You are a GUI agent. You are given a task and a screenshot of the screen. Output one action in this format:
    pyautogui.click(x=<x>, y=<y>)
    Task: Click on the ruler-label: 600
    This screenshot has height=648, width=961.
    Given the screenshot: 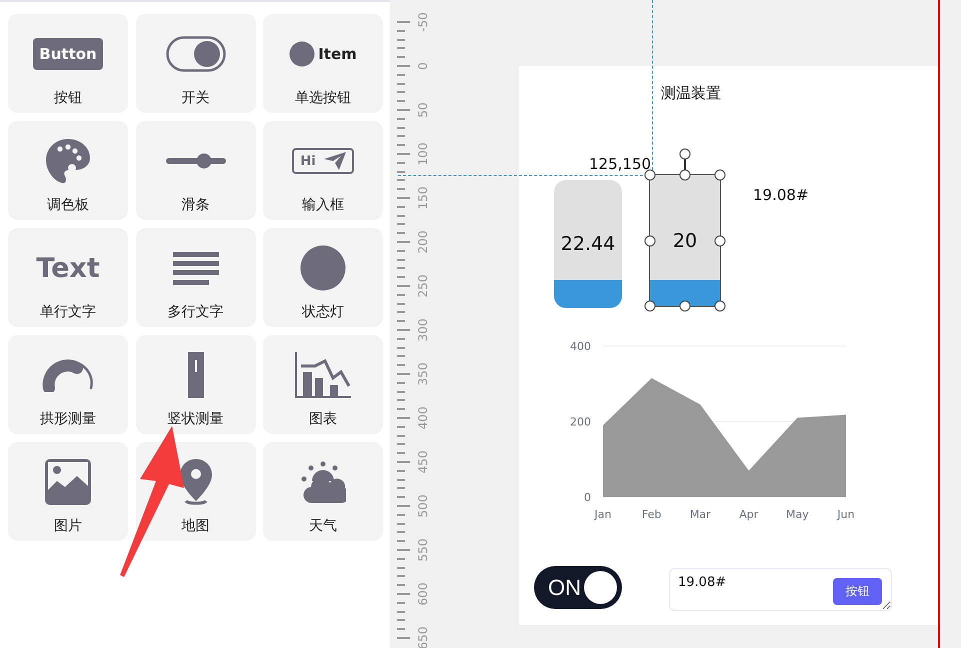 What is the action you would take?
    pyautogui.click(x=423, y=594)
    